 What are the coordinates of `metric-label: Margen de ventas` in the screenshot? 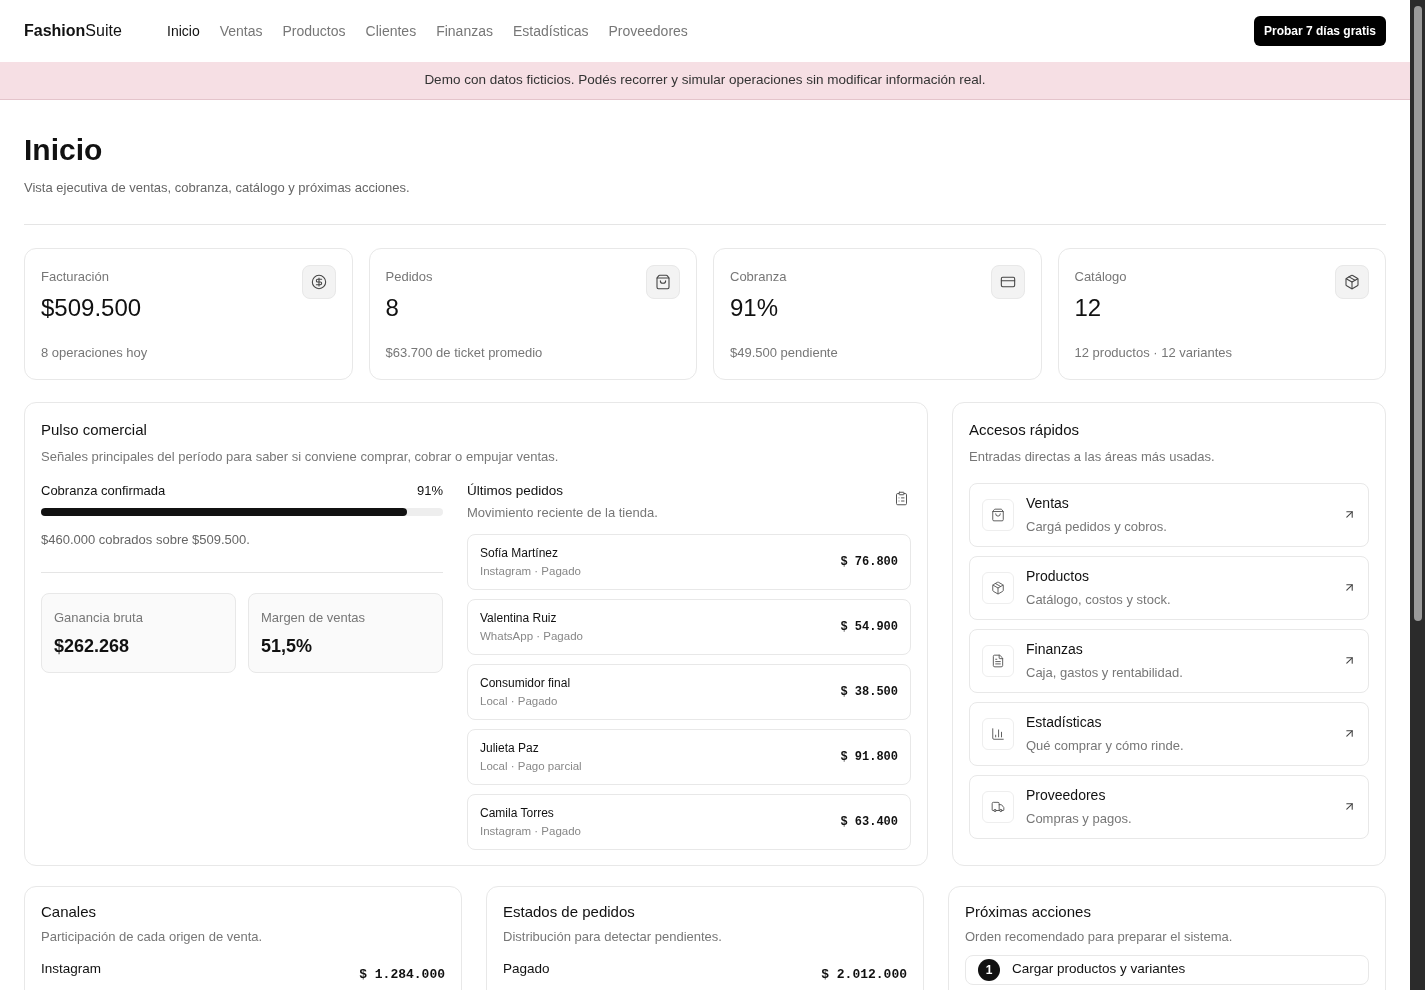 It's located at (313, 617).